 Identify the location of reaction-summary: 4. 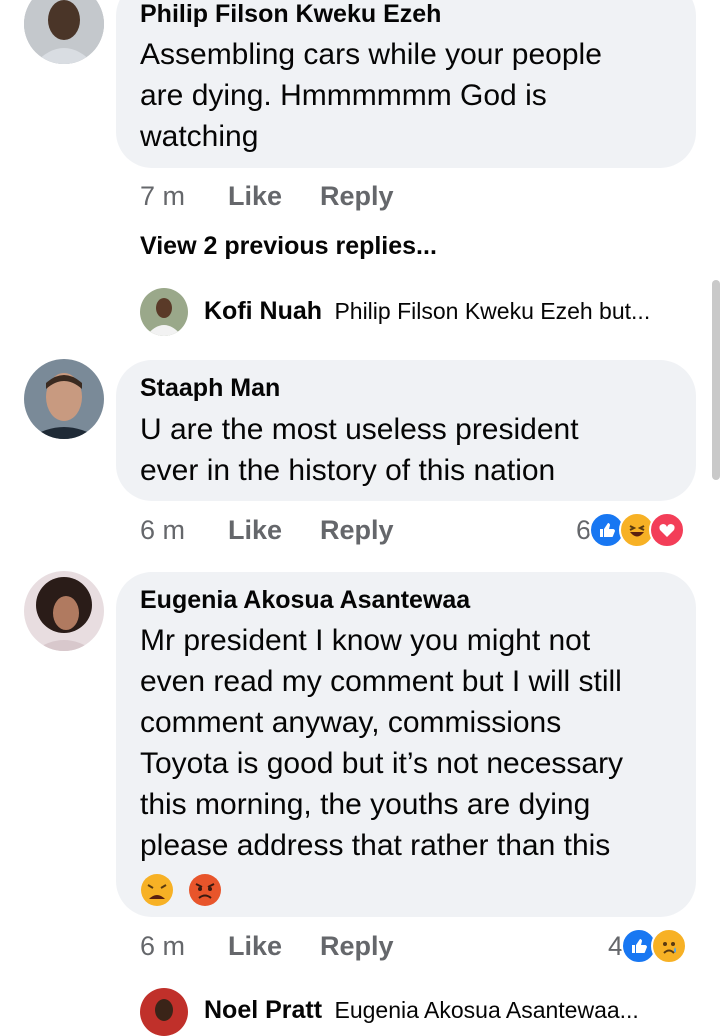
(648, 946).